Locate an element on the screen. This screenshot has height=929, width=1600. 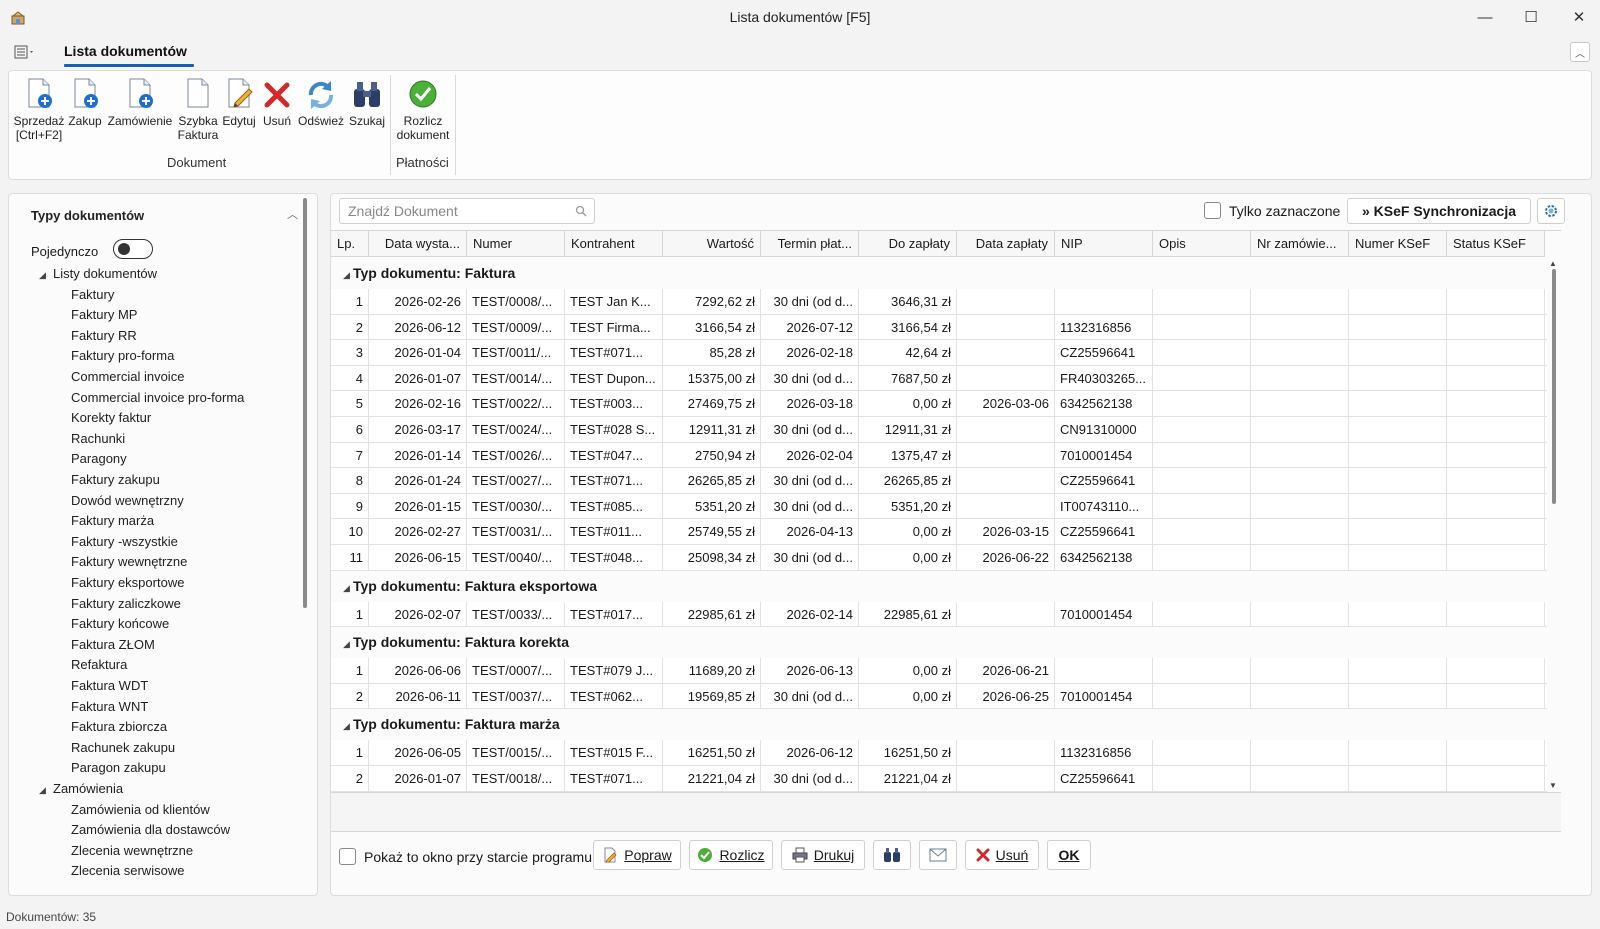
ksef-sync-button: » KSeF Synchronizacja is located at coordinates (1439, 211).